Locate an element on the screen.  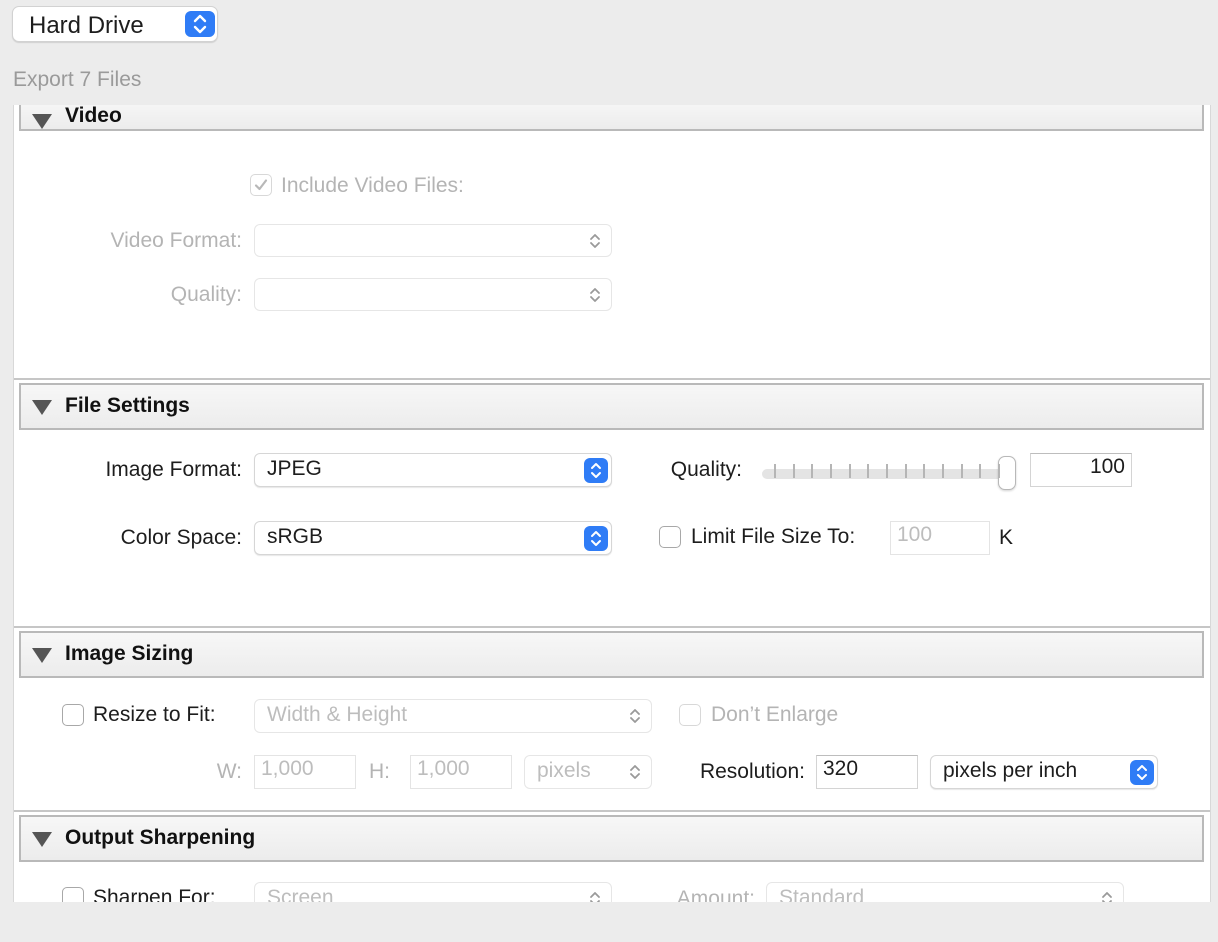
limit-file-size-checkbox is located at coordinates (670, 537).